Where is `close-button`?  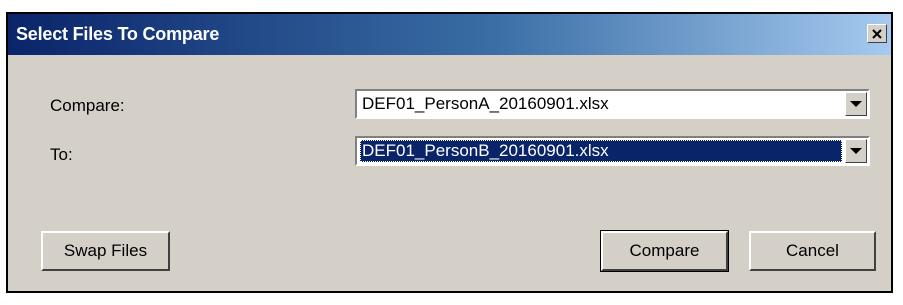
close-button is located at coordinates (877, 33).